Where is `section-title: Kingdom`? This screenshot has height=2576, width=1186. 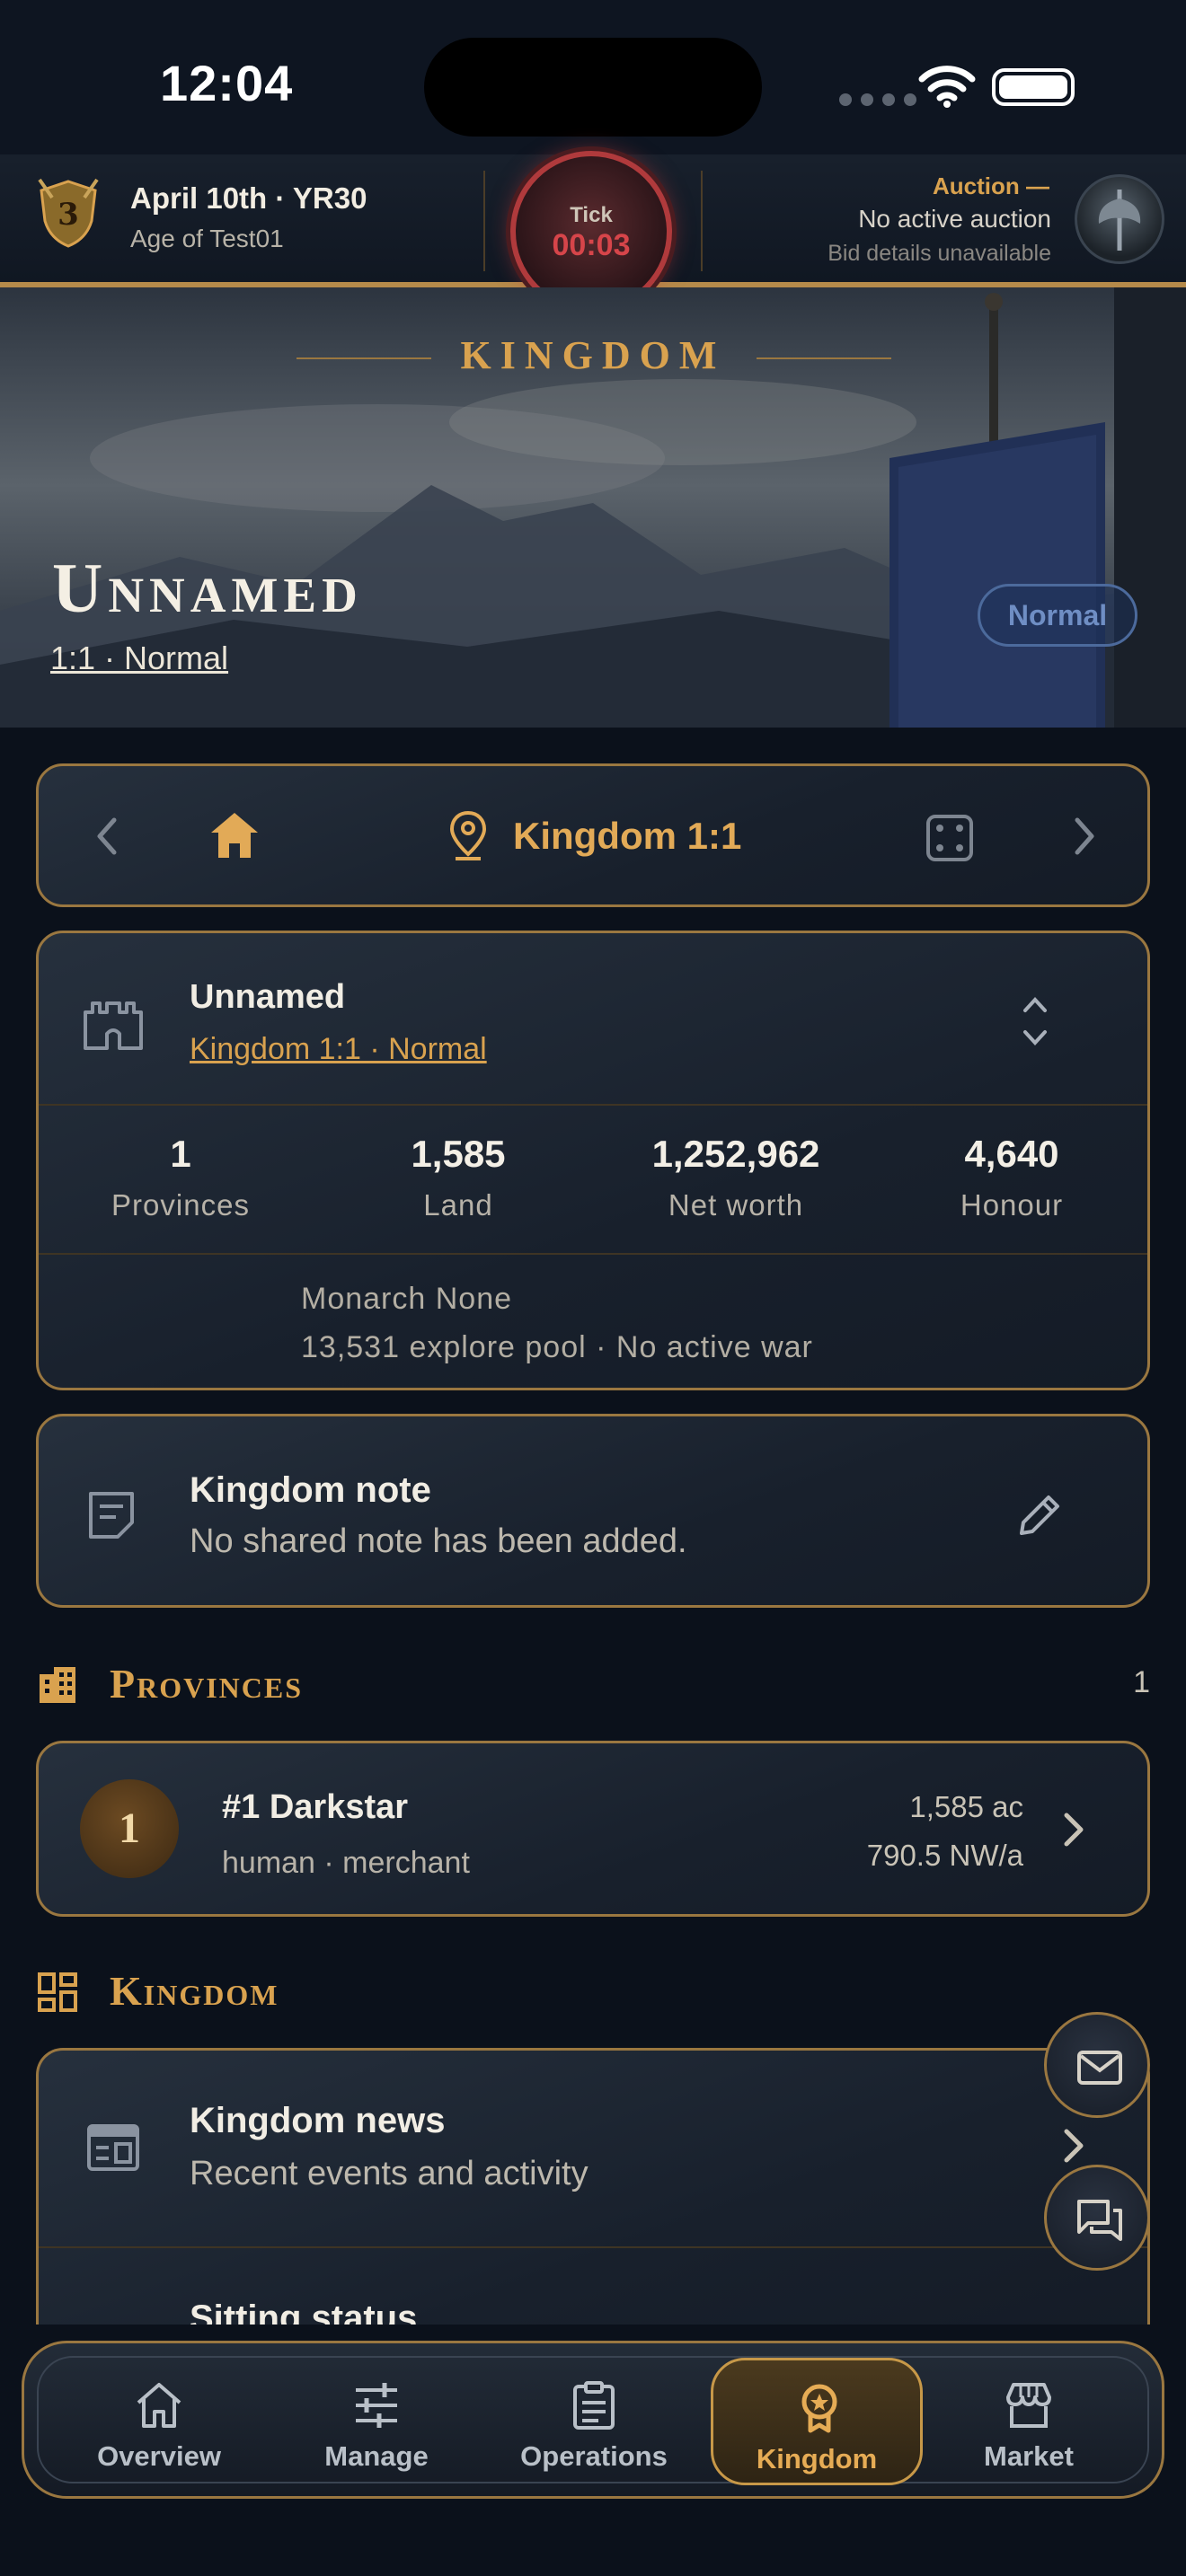
section-title: Kingdom is located at coordinates (194, 1991).